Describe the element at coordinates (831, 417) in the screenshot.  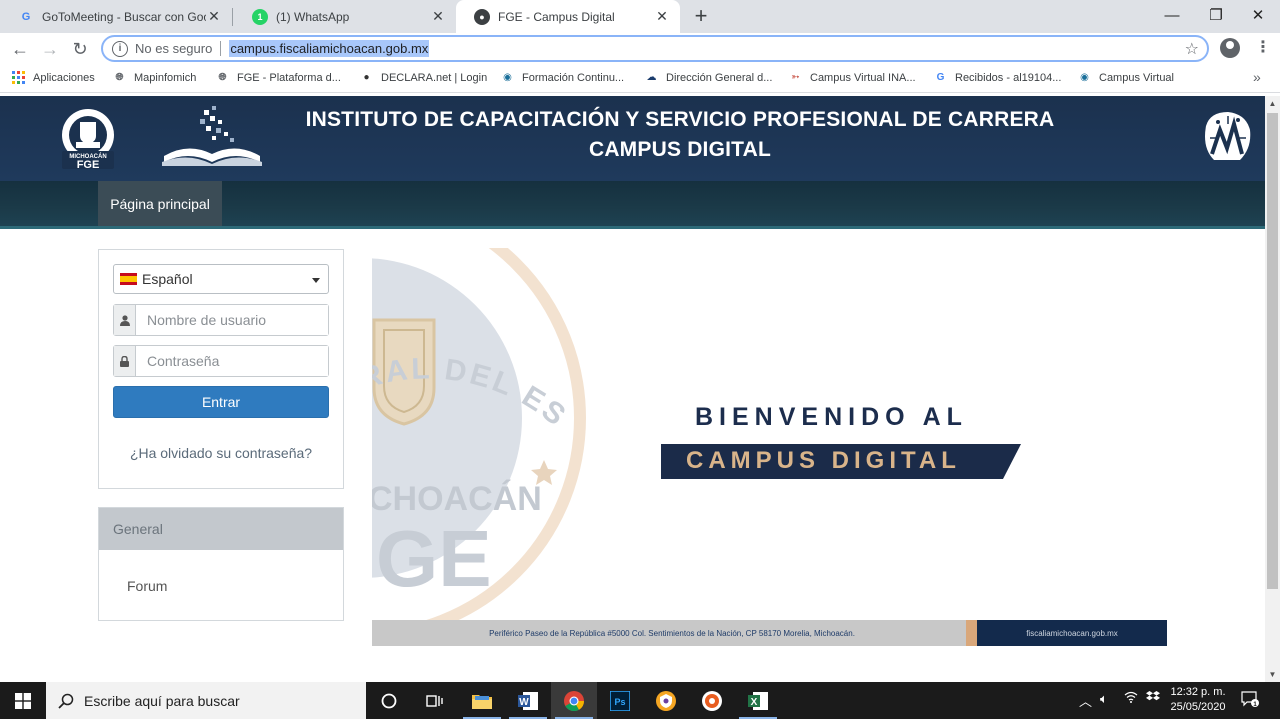
I see `welcome-line1: BIENVENIDO AL` at that location.